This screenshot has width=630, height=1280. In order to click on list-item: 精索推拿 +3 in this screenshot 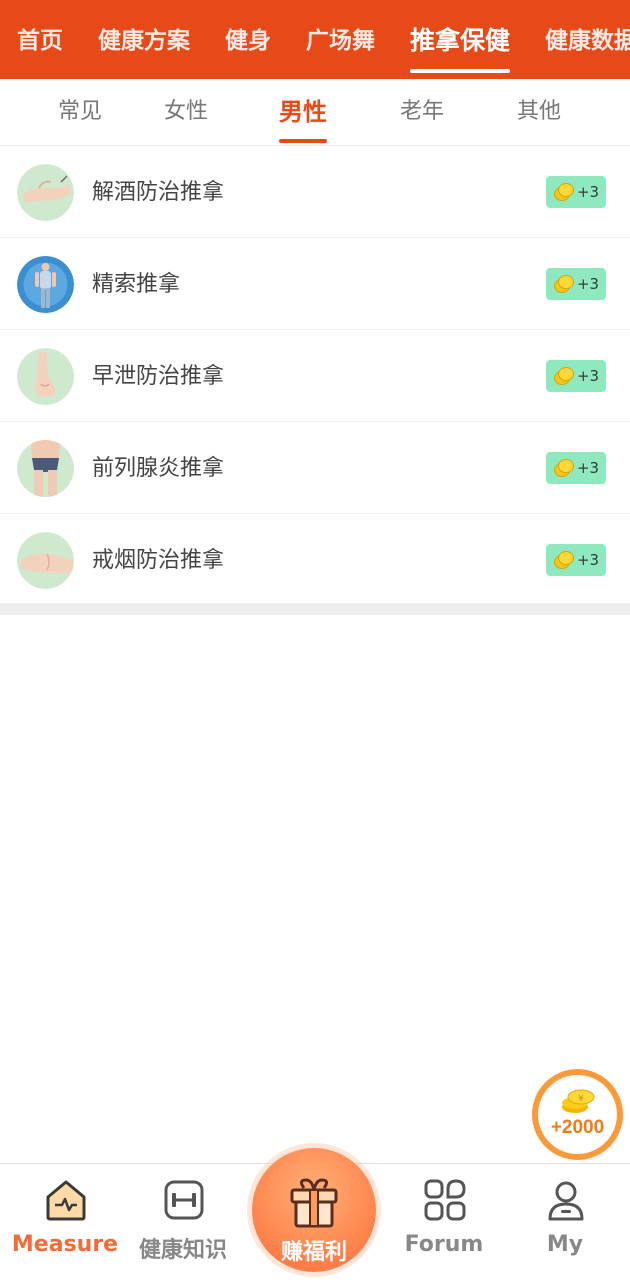, I will do `click(315, 284)`.